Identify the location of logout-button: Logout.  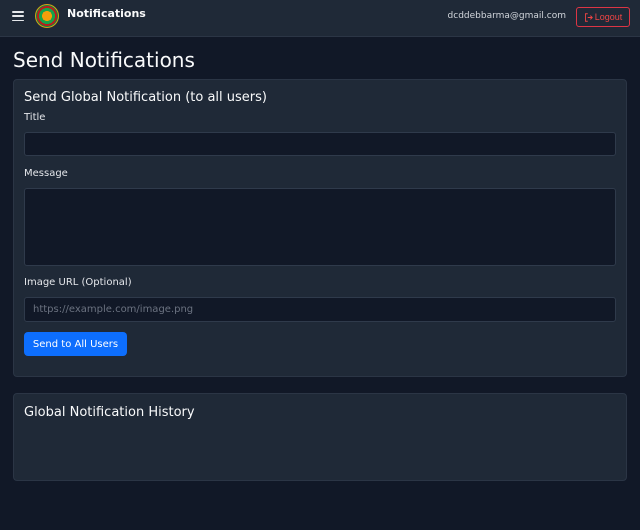
(603, 17).